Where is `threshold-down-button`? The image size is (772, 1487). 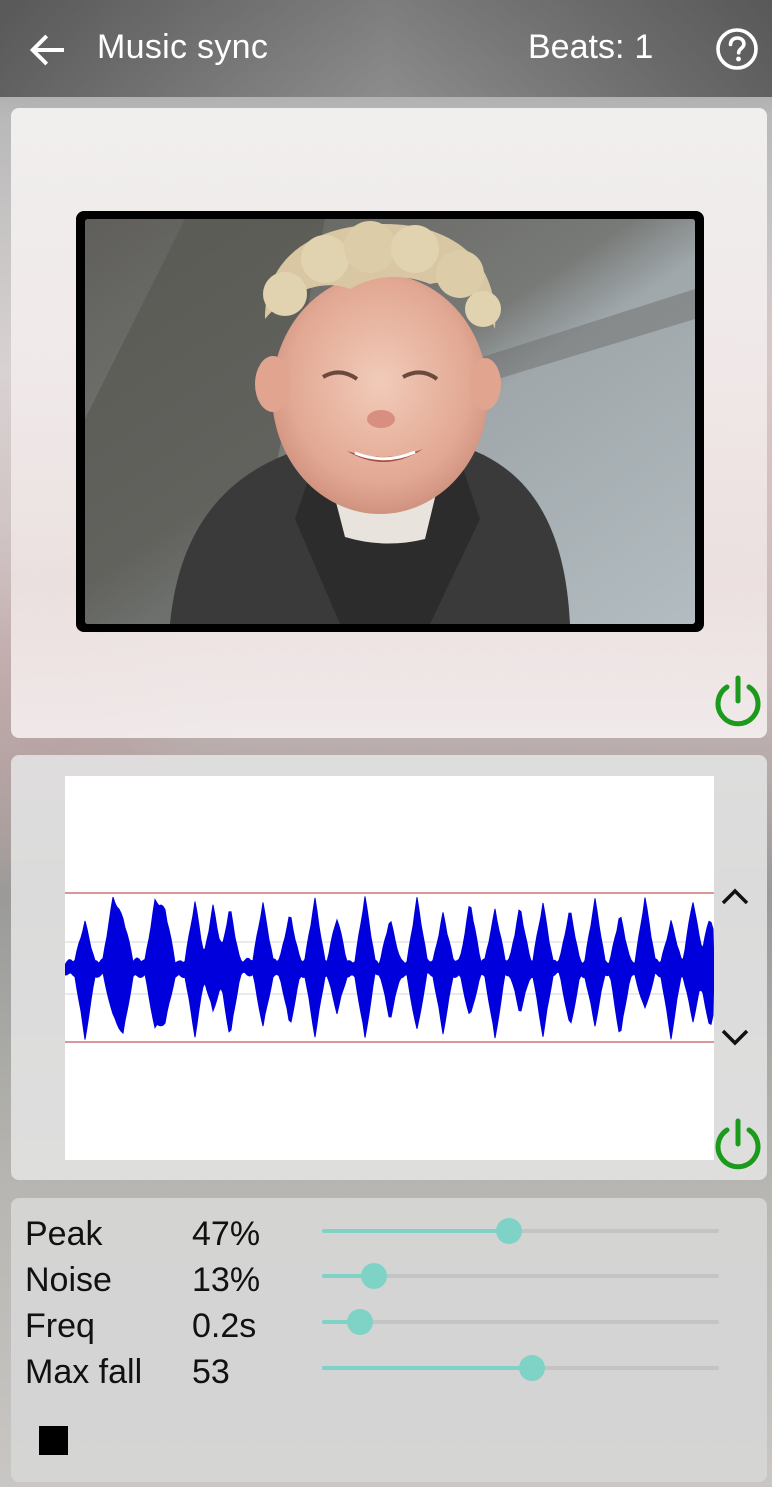 threshold-down-button is located at coordinates (735, 1038).